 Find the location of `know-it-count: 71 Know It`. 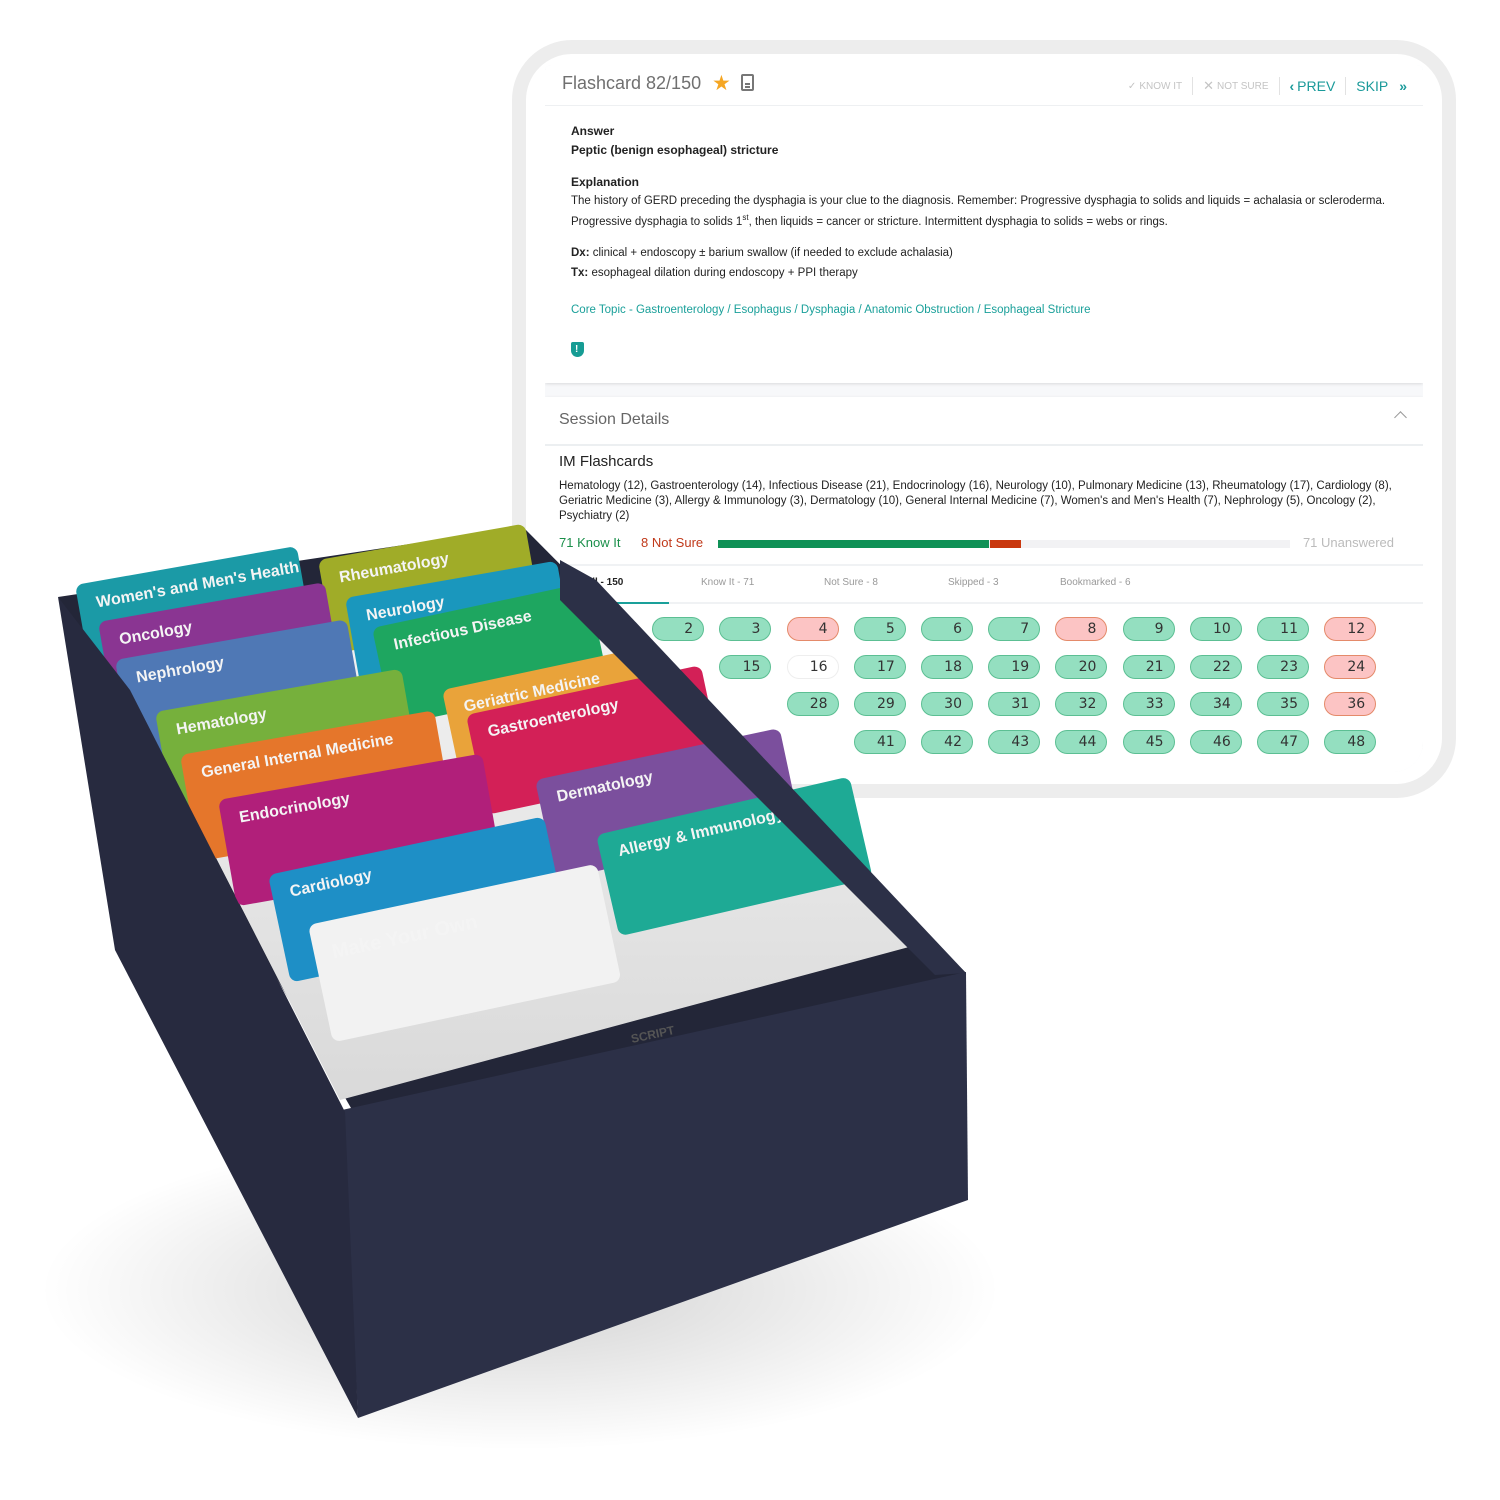

know-it-count: 71 Know It is located at coordinates (590, 542).